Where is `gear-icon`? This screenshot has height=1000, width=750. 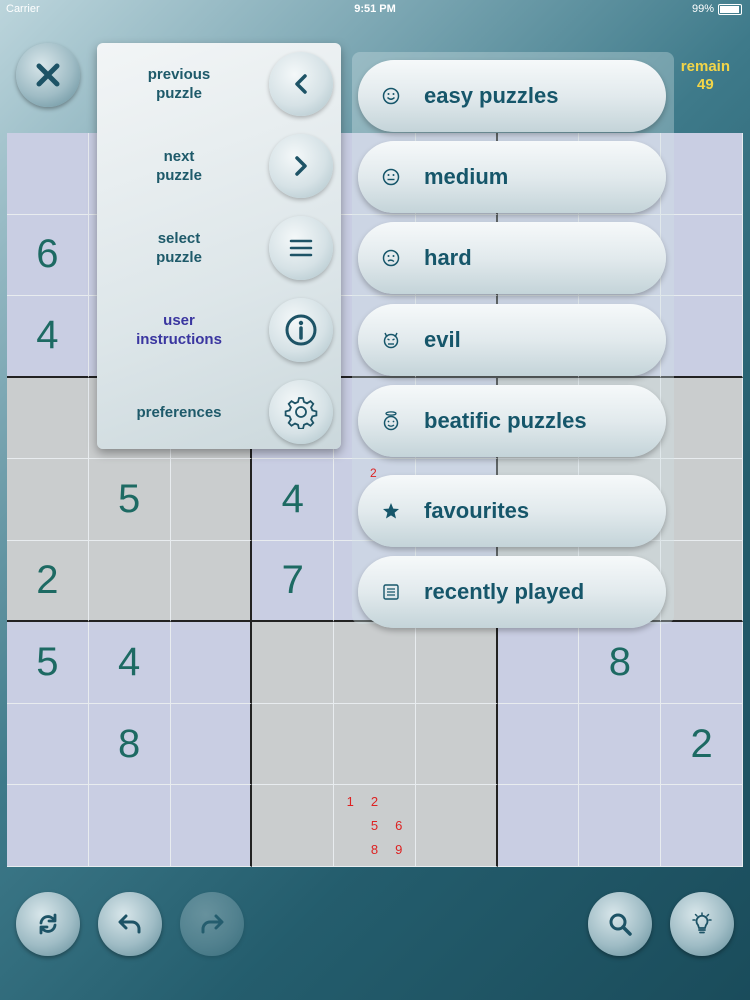
gear-icon is located at coordinates (301, 413).